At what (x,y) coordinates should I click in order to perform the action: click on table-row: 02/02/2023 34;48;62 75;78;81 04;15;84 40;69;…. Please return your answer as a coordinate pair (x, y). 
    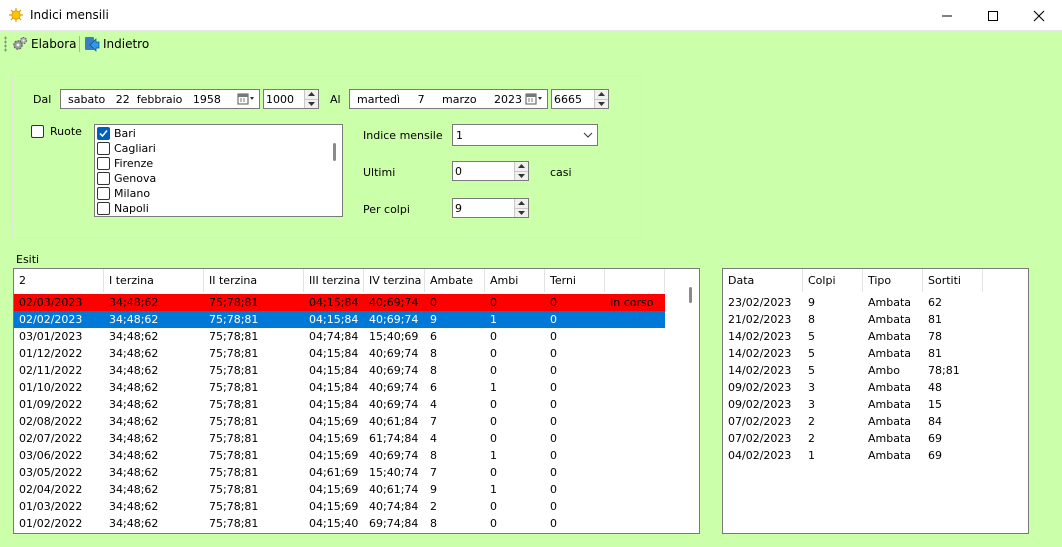
    Looking at the image, I should click on (339, 319).